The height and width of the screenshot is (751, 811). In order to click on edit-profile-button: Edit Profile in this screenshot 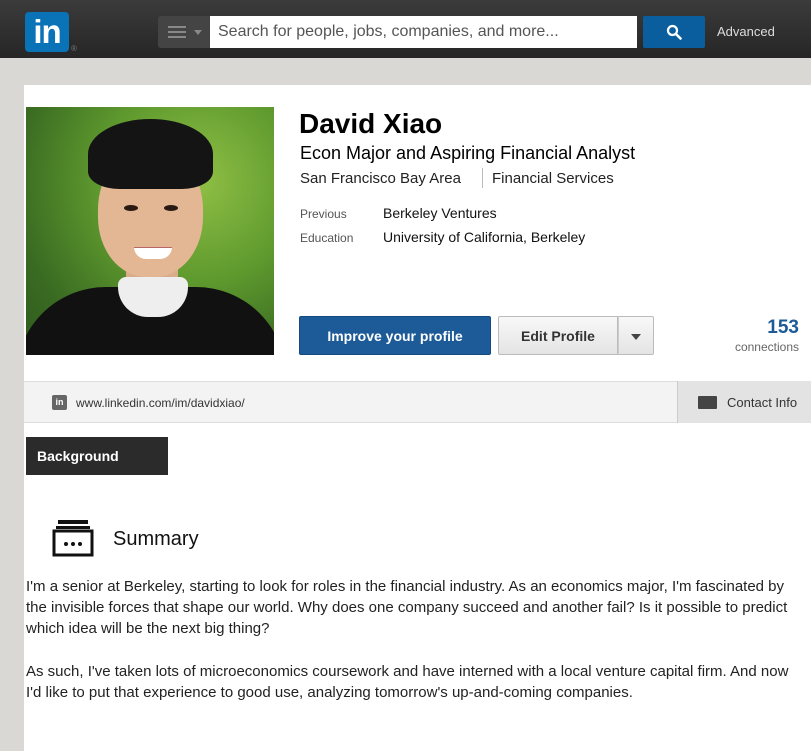, I will do `click(558, 335)`.